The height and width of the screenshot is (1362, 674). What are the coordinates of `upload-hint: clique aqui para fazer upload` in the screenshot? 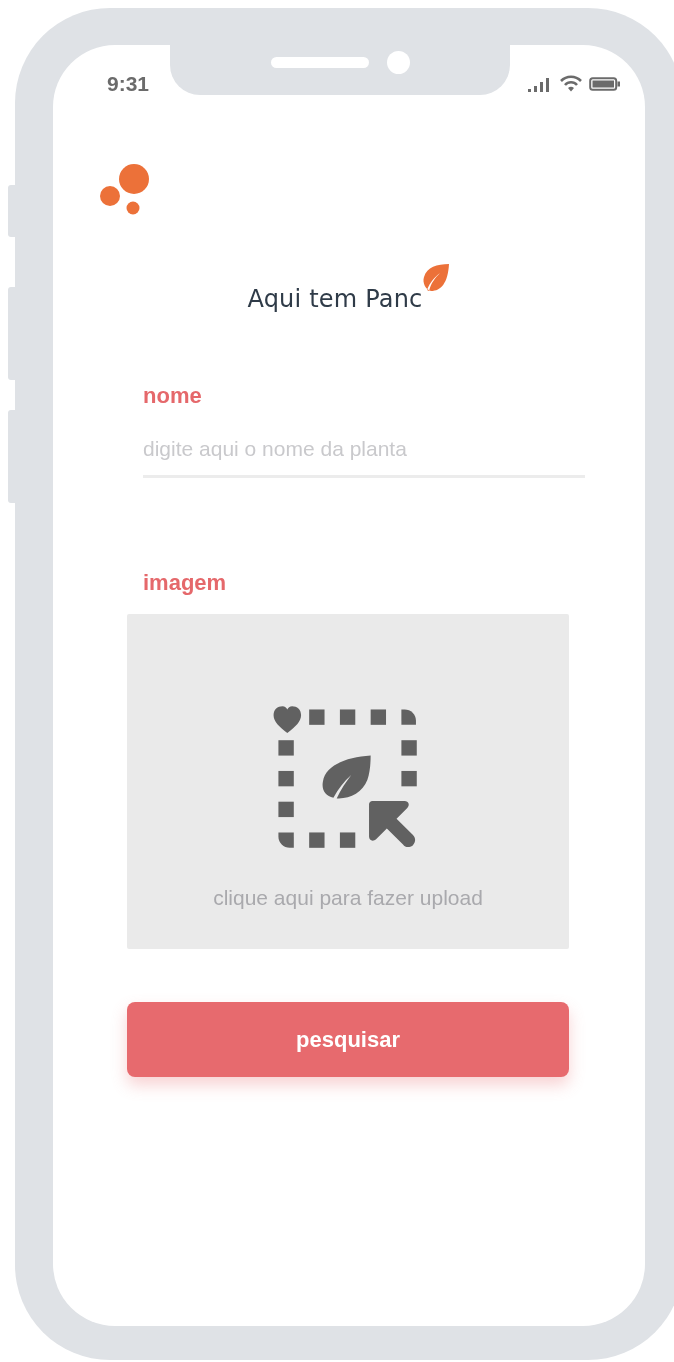 It's located at (348, 898).